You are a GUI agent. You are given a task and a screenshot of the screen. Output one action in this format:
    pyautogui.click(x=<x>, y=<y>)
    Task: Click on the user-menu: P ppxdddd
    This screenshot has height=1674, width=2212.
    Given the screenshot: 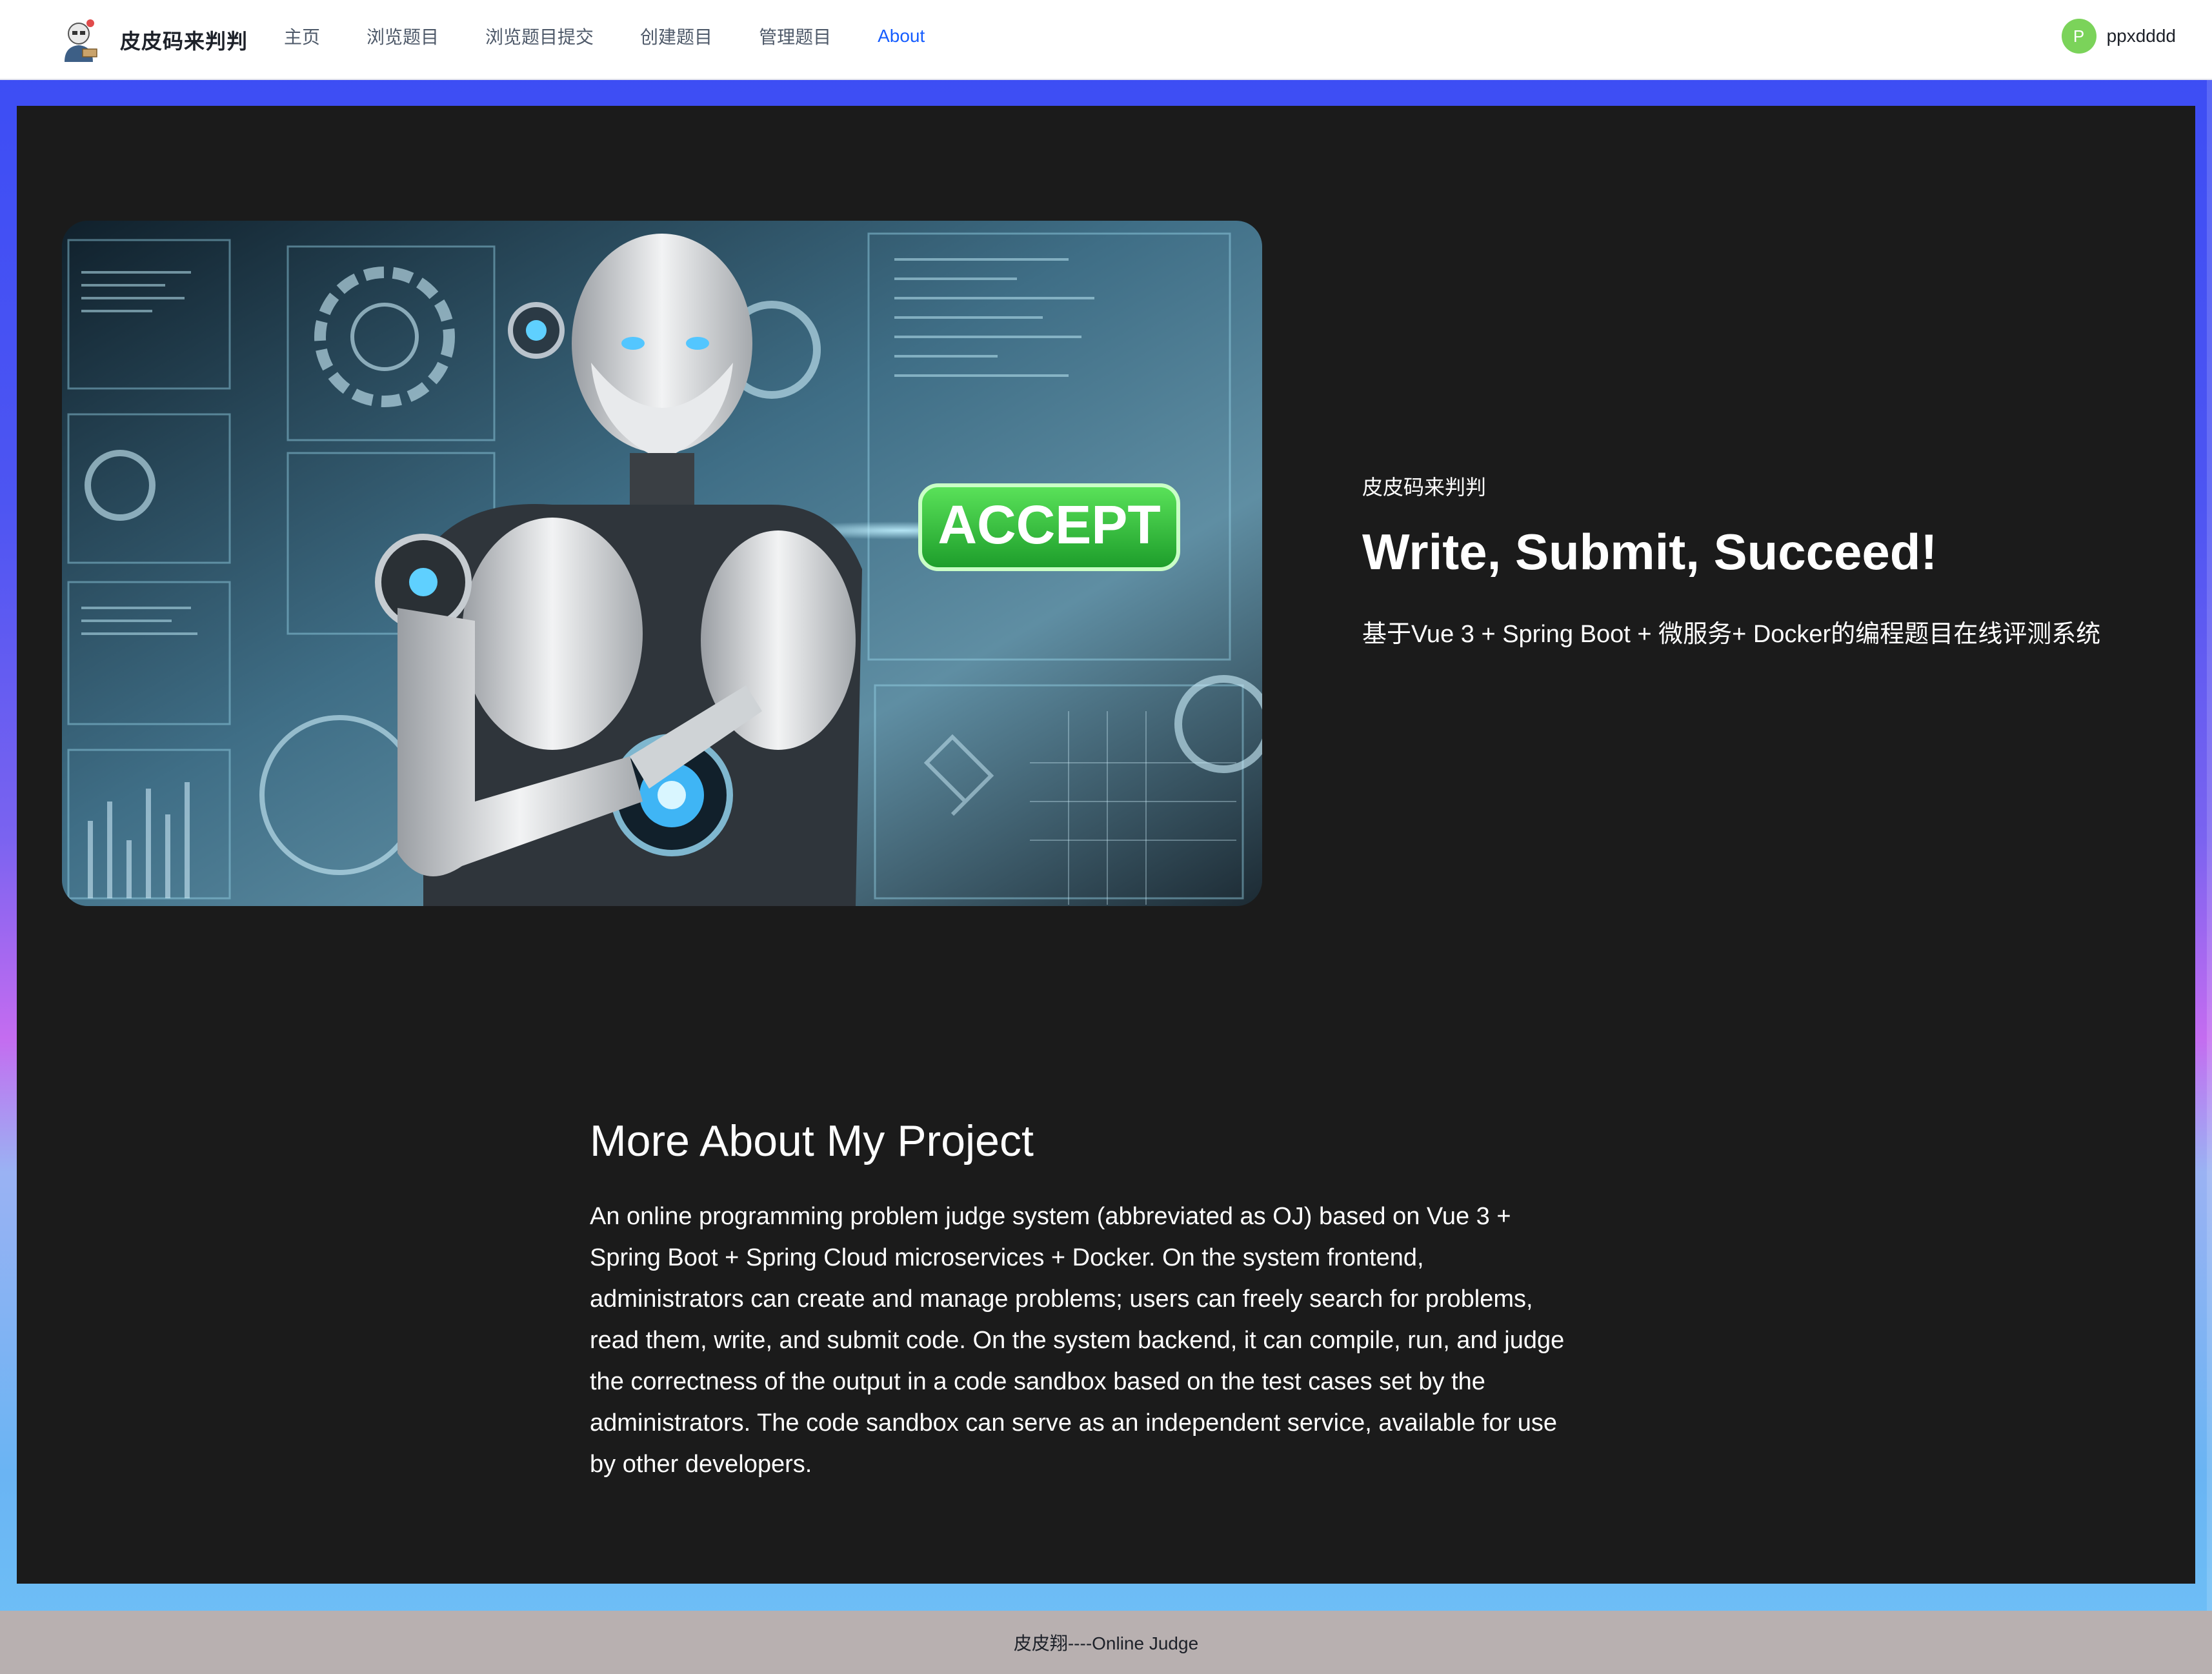 What is the action you would take?
    pyautogui.click(x=2118, y=36)
    